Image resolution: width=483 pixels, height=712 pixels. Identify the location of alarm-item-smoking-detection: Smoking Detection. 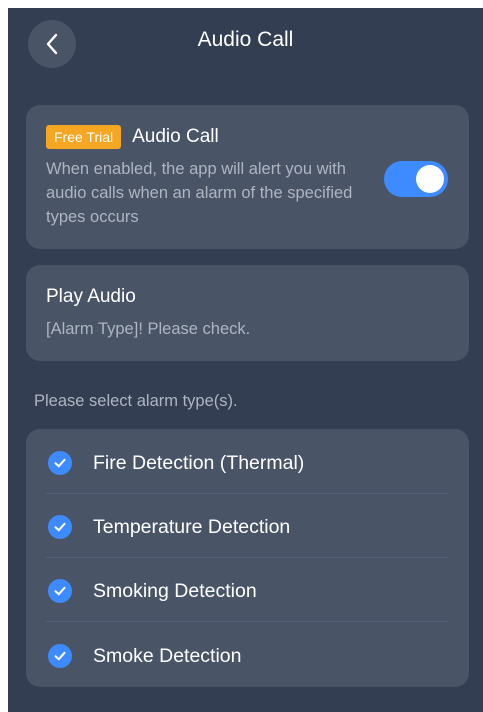
(247, 590).